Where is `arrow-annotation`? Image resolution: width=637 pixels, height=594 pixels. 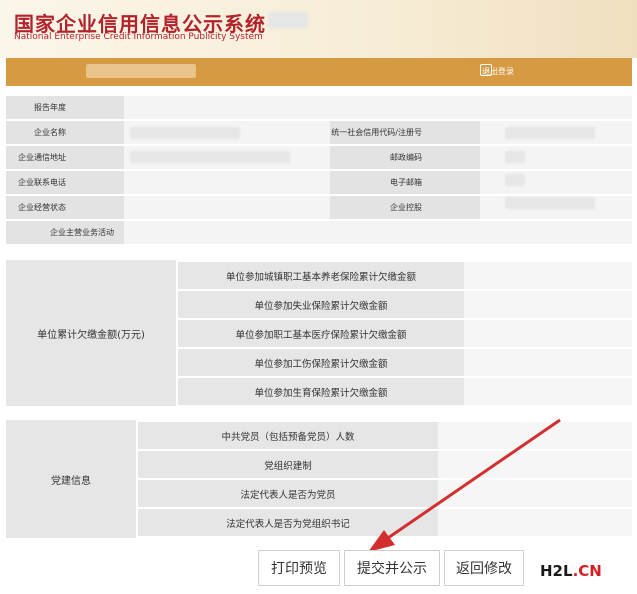 arrow-annotation is located at coordinates (464, 485).